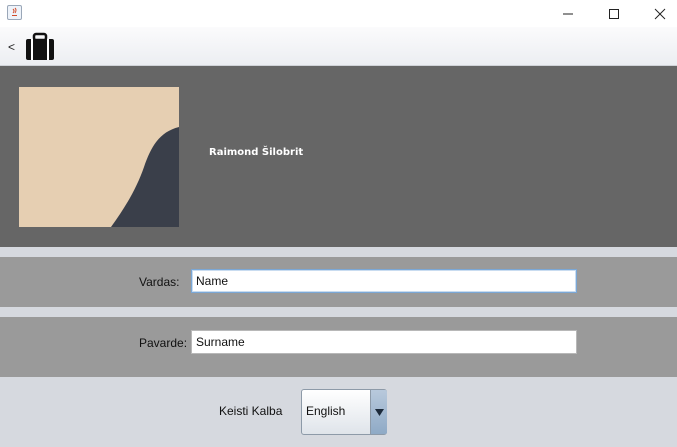  Describe the element at coordinates (338, 46) in the screenshot. I see `toolbar` at that location.